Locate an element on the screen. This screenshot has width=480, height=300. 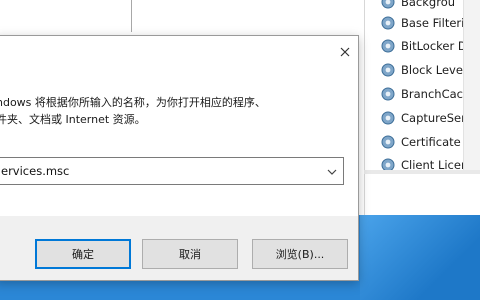
service-name: Backgrou is located at coordinates (428, 4).